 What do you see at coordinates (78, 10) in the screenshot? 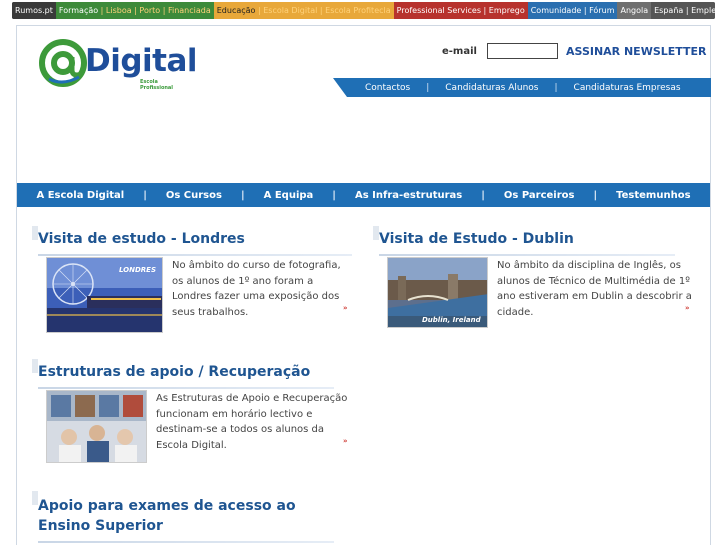
I see `netbar-formacao-label: Formação` at bounding box center [78, 10].